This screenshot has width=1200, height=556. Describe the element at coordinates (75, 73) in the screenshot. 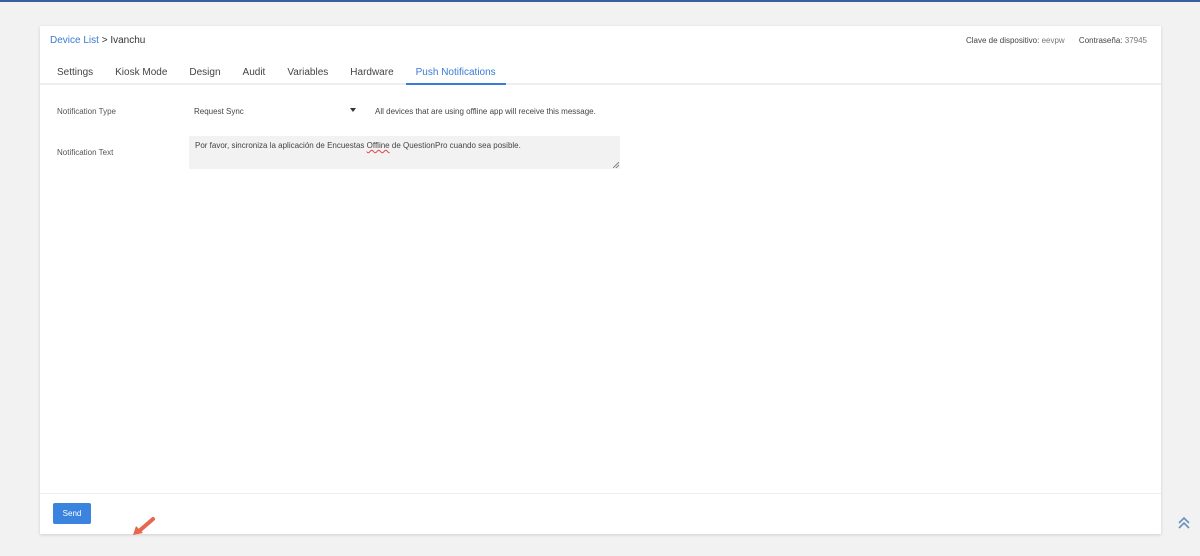

I see `tab-settings: Settings` at that location.